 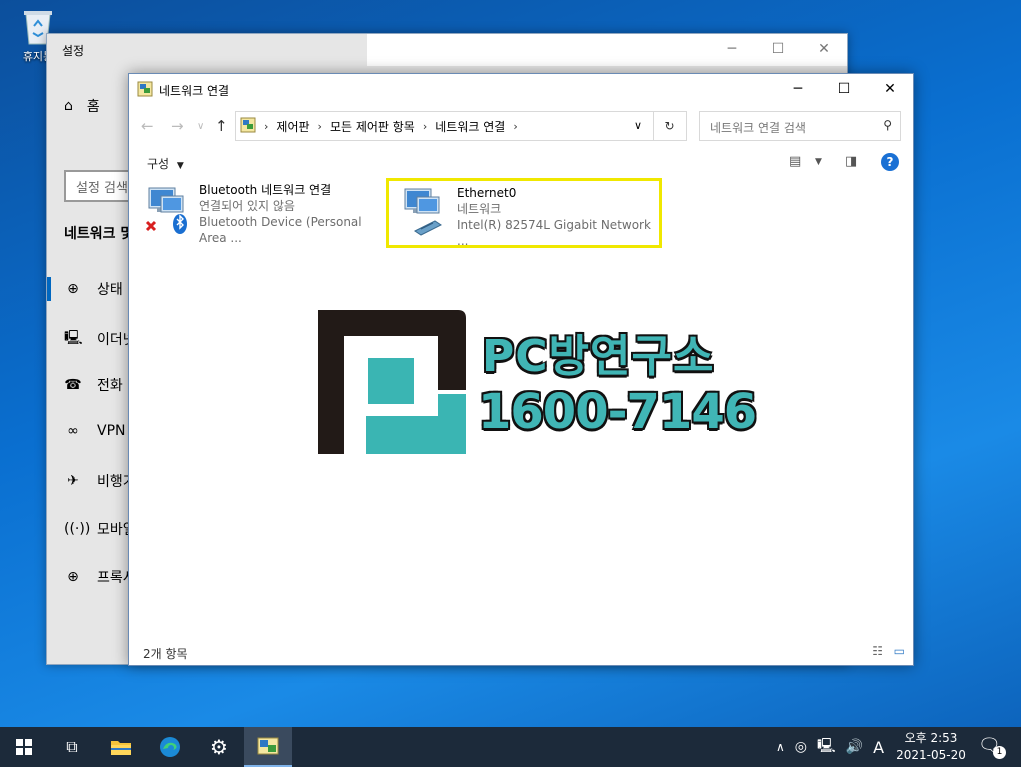 What do you see at coordinates (73, 289) in the screenshot?
I see `globe-status-icon: ⊕` at bounding box center [73, 289].